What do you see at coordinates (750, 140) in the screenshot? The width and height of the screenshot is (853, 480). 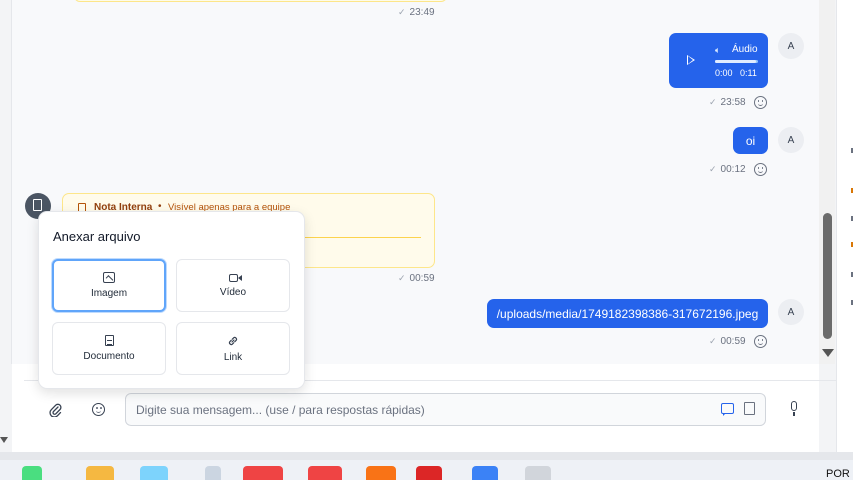 I see `message-bubble: oi` at bounding box center [750, 140].